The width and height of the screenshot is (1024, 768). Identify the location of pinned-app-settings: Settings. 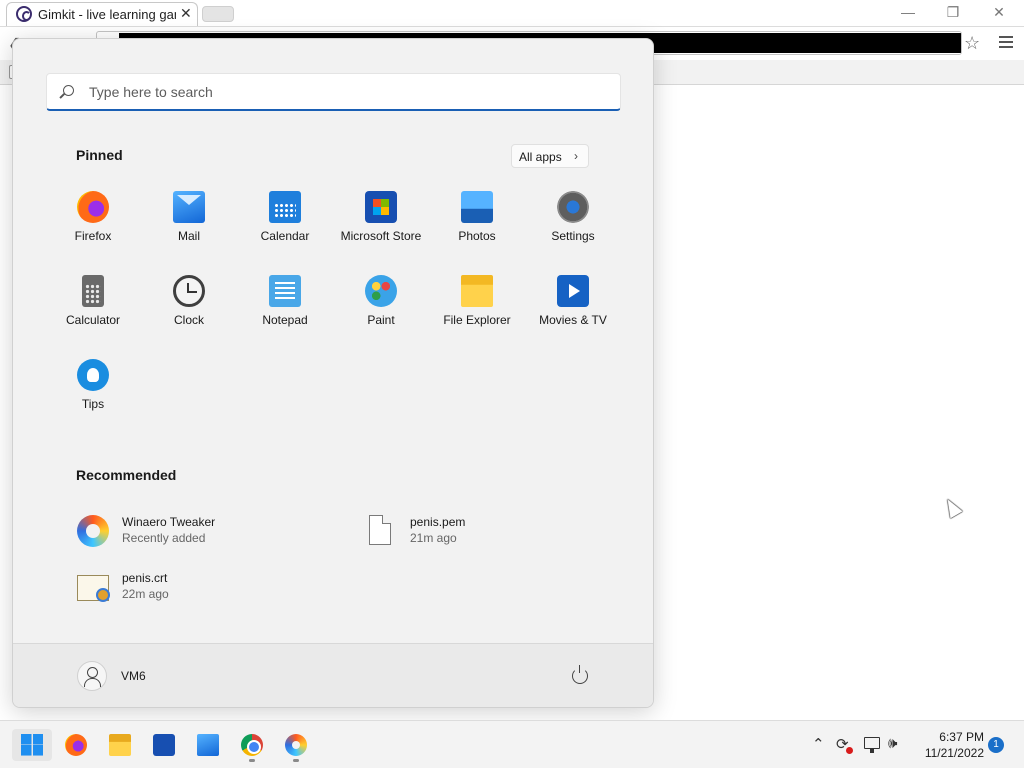
(573, 231).